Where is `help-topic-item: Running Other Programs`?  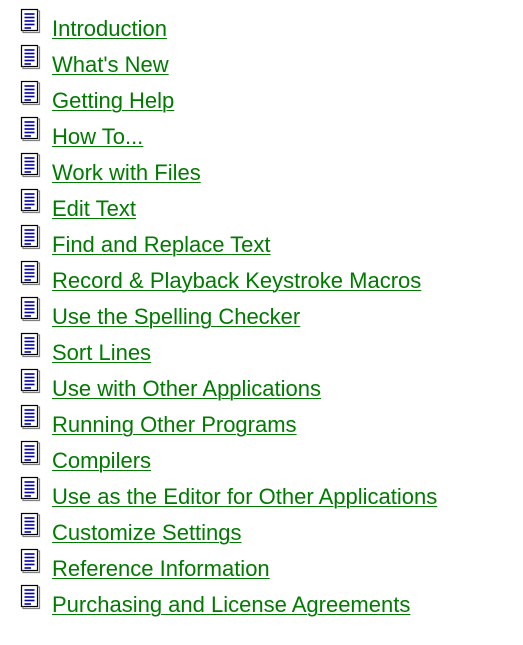 help-topic-item: Running Other Programs is located at coordinates (227, 422).